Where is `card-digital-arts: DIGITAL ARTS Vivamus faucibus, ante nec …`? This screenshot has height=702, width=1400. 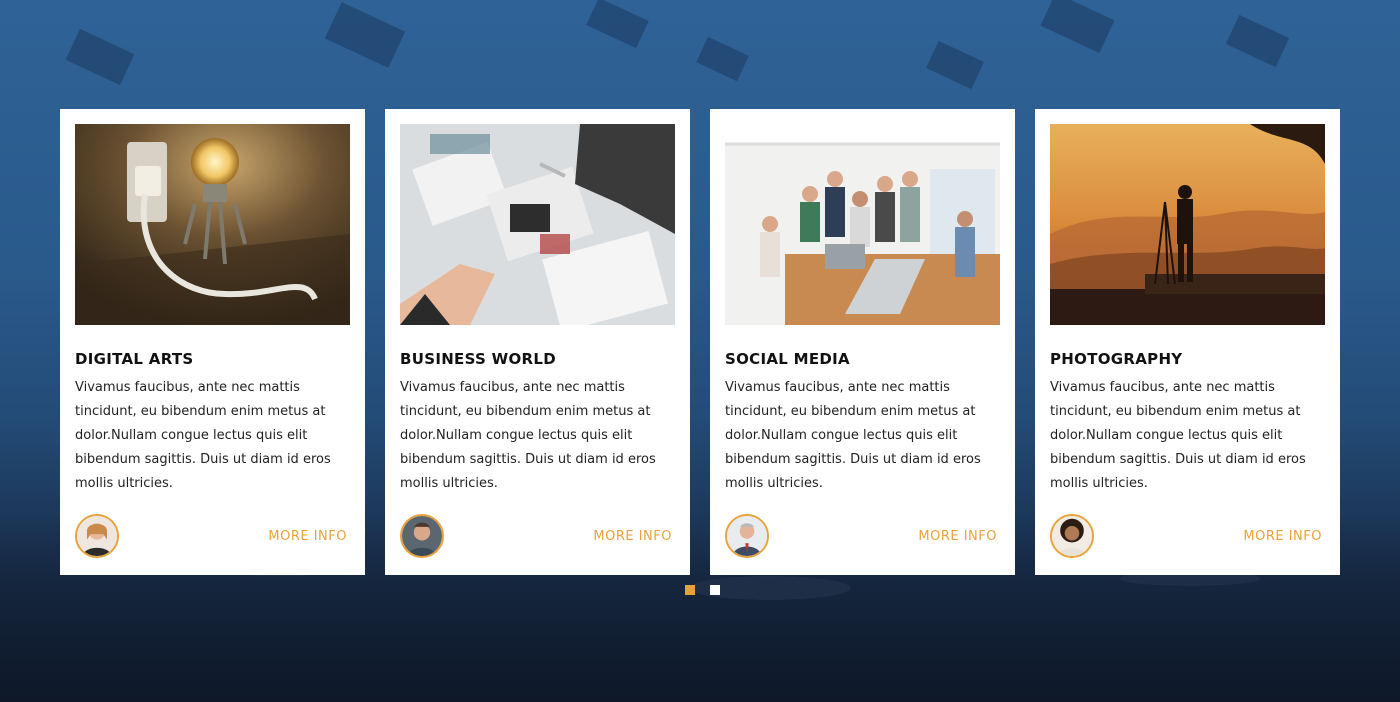 card-digital-arts: DIGITAL ARTS Vivamus faucibus, ante nec … is located at coordinates (212, 342).